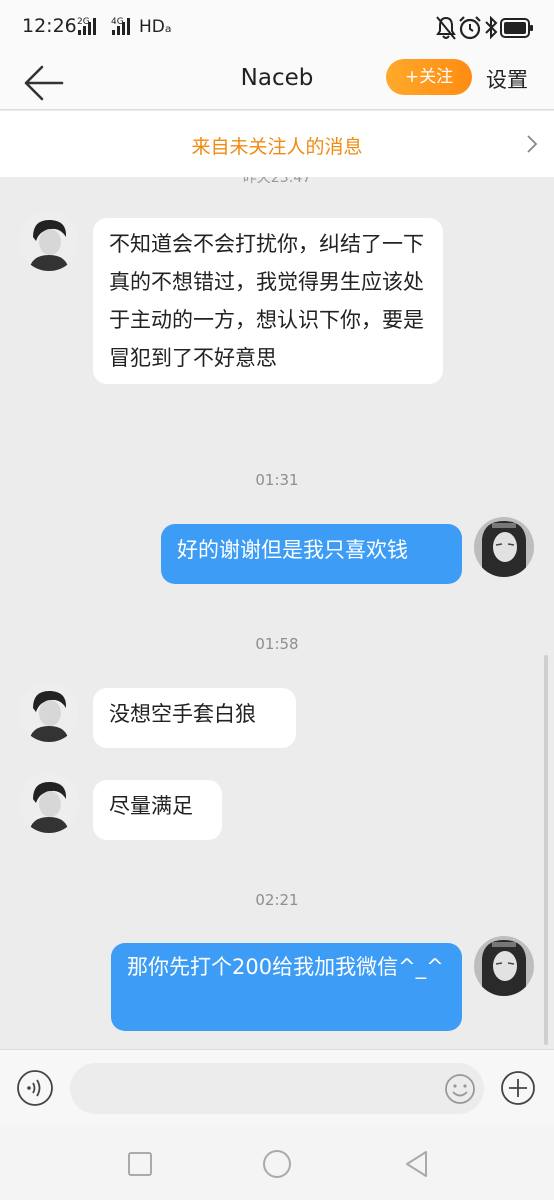  I want to click on sim1-signal-icon, so click(89, 26).